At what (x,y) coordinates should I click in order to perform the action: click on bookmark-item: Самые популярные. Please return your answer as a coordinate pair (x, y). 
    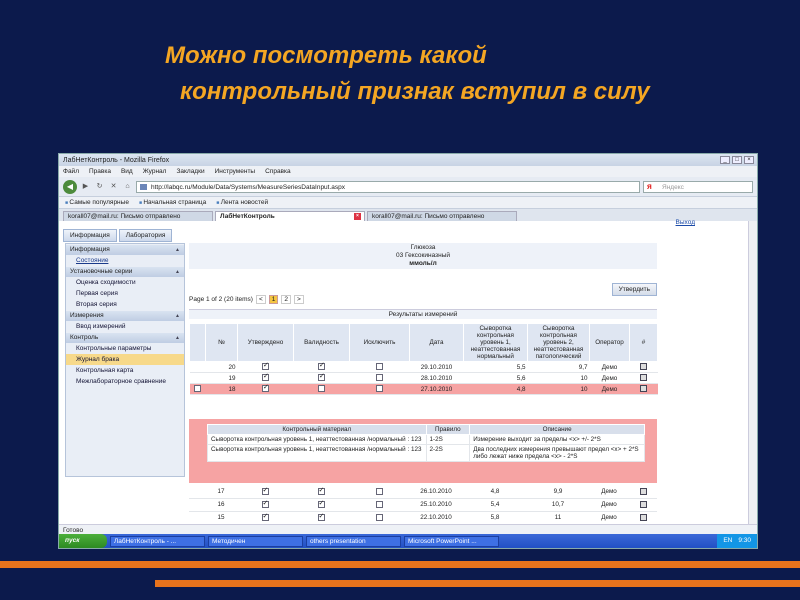
    Looking at the image, I should click on (97, 202).